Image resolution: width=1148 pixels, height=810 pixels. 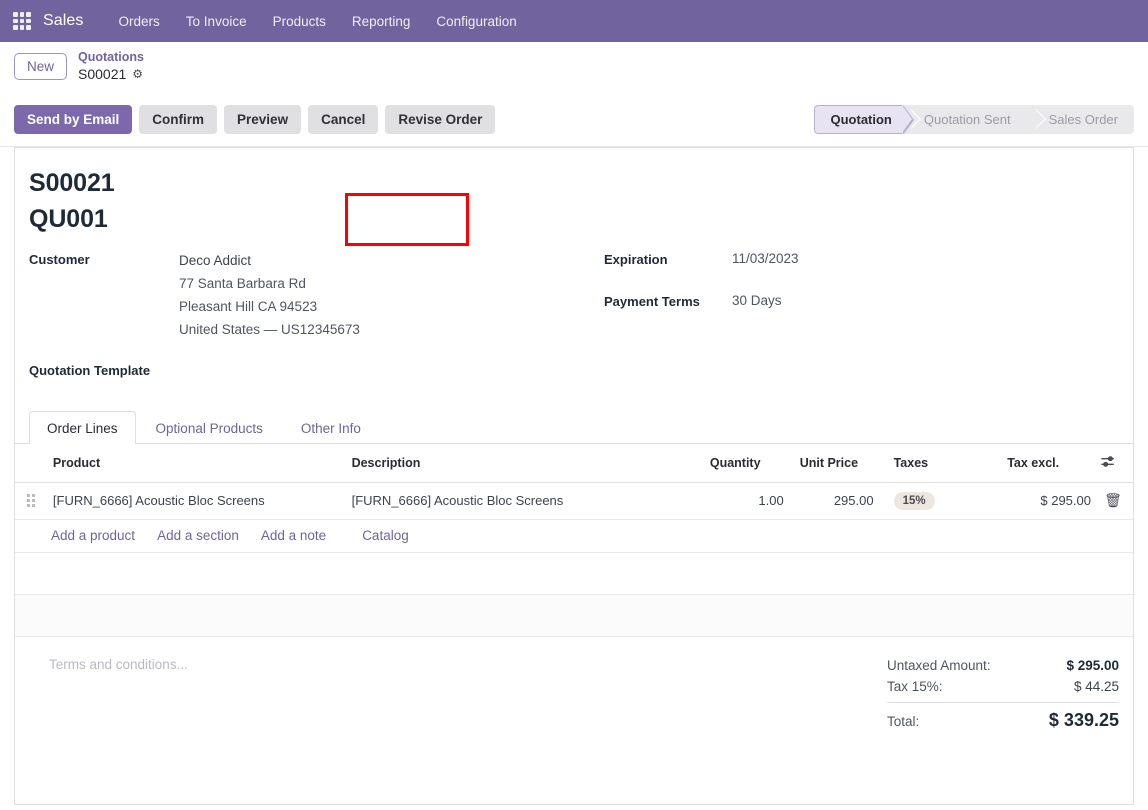 What do you see at coordinates (198, 535) in the screenshot?
I see `add-a-section-link: Add a section` at bounding box center [198, 535].